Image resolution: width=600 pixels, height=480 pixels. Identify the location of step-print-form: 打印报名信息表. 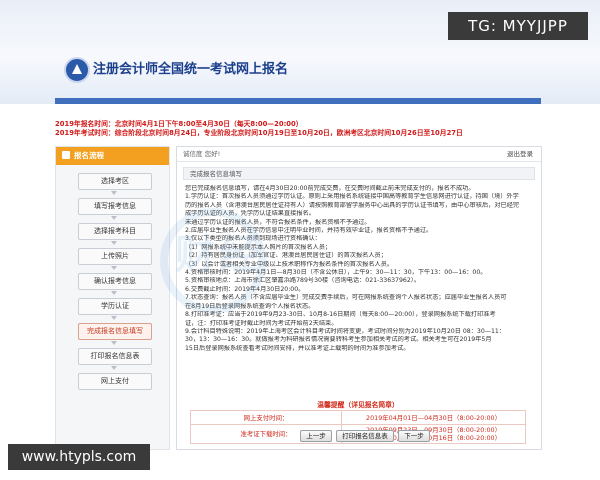
(115, 356).